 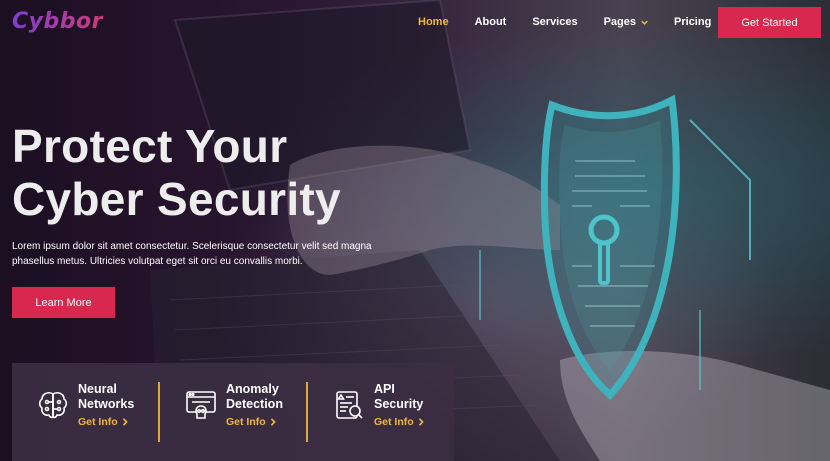 I want to click on feature-title-line-2: Security, so click(x=399, y=404).